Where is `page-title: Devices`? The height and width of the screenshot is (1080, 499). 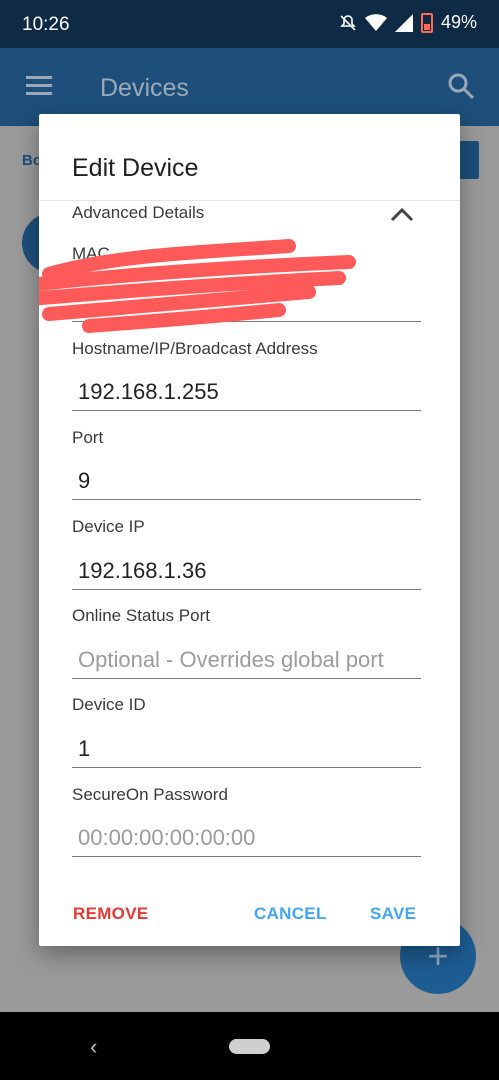
page-title: Devices is located at coordinates (144, 88).